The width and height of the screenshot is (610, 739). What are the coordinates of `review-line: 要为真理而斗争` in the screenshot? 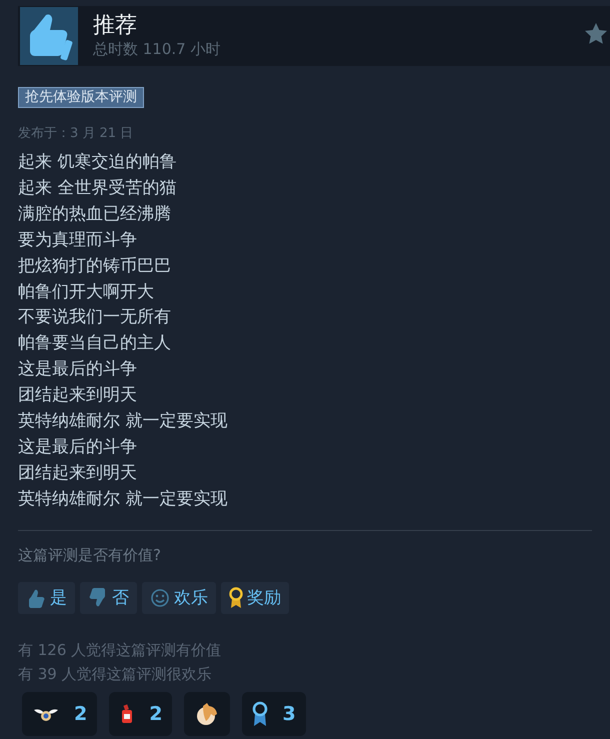 It's located at (78, 240).